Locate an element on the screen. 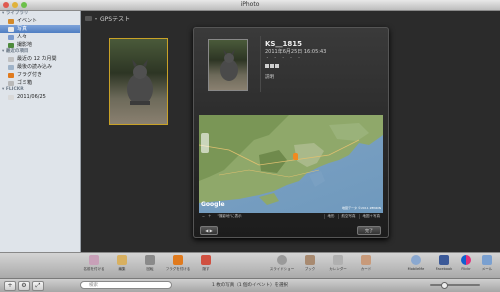 The width and height of the screenshot is (500, 292). keyword-chips is located at coordinates (272, 66).